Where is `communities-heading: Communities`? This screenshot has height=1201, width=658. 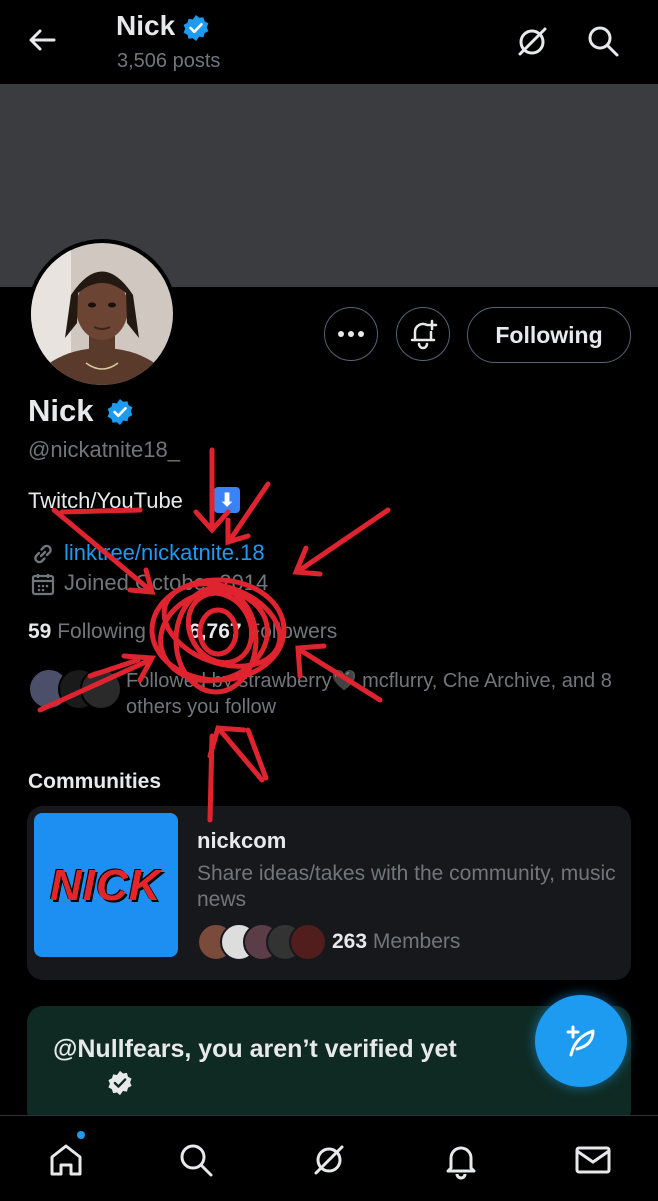 communities-heading: Communities is located at coordinates (95, 781).